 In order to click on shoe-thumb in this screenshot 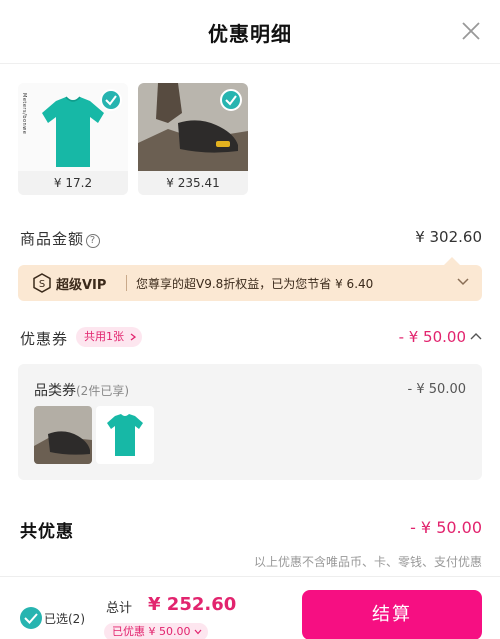, I will do `click(63, 435)`.